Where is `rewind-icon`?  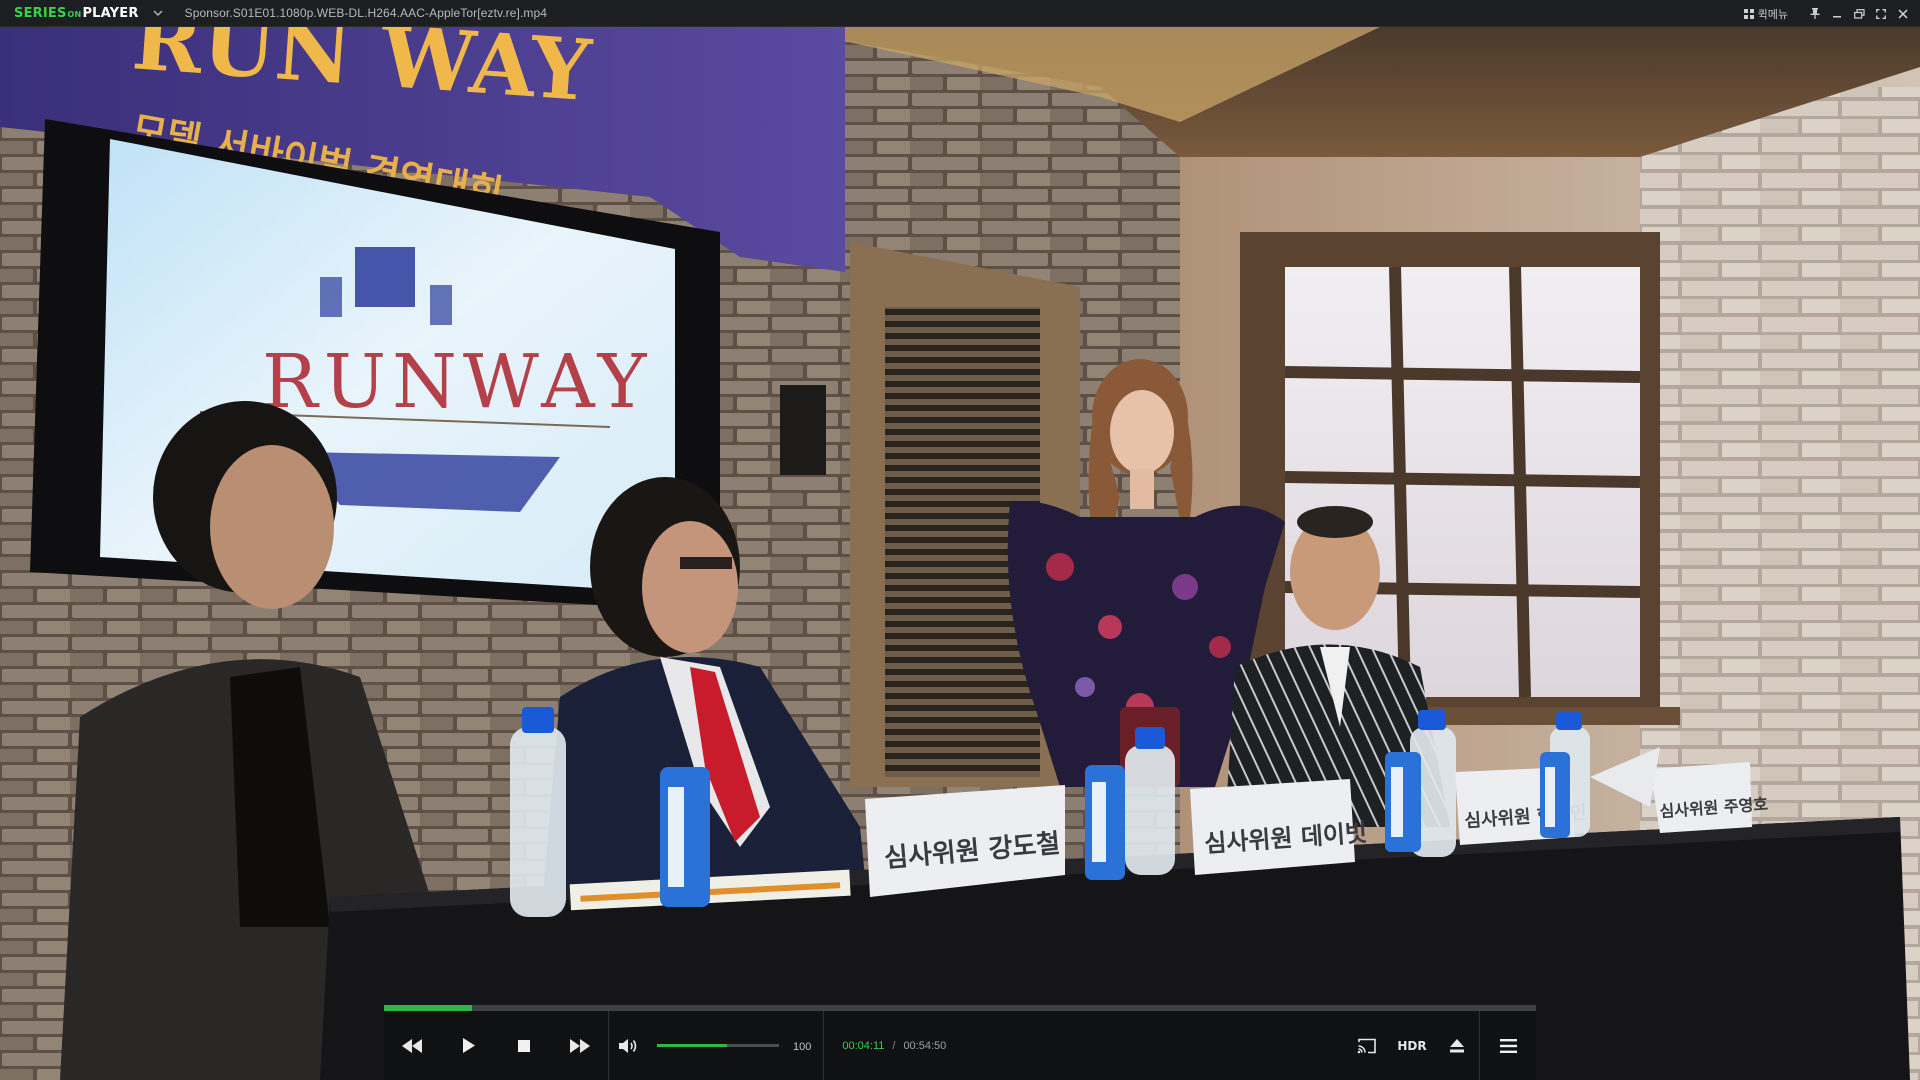 rewind-icon is located at coordinates (412, 1045).